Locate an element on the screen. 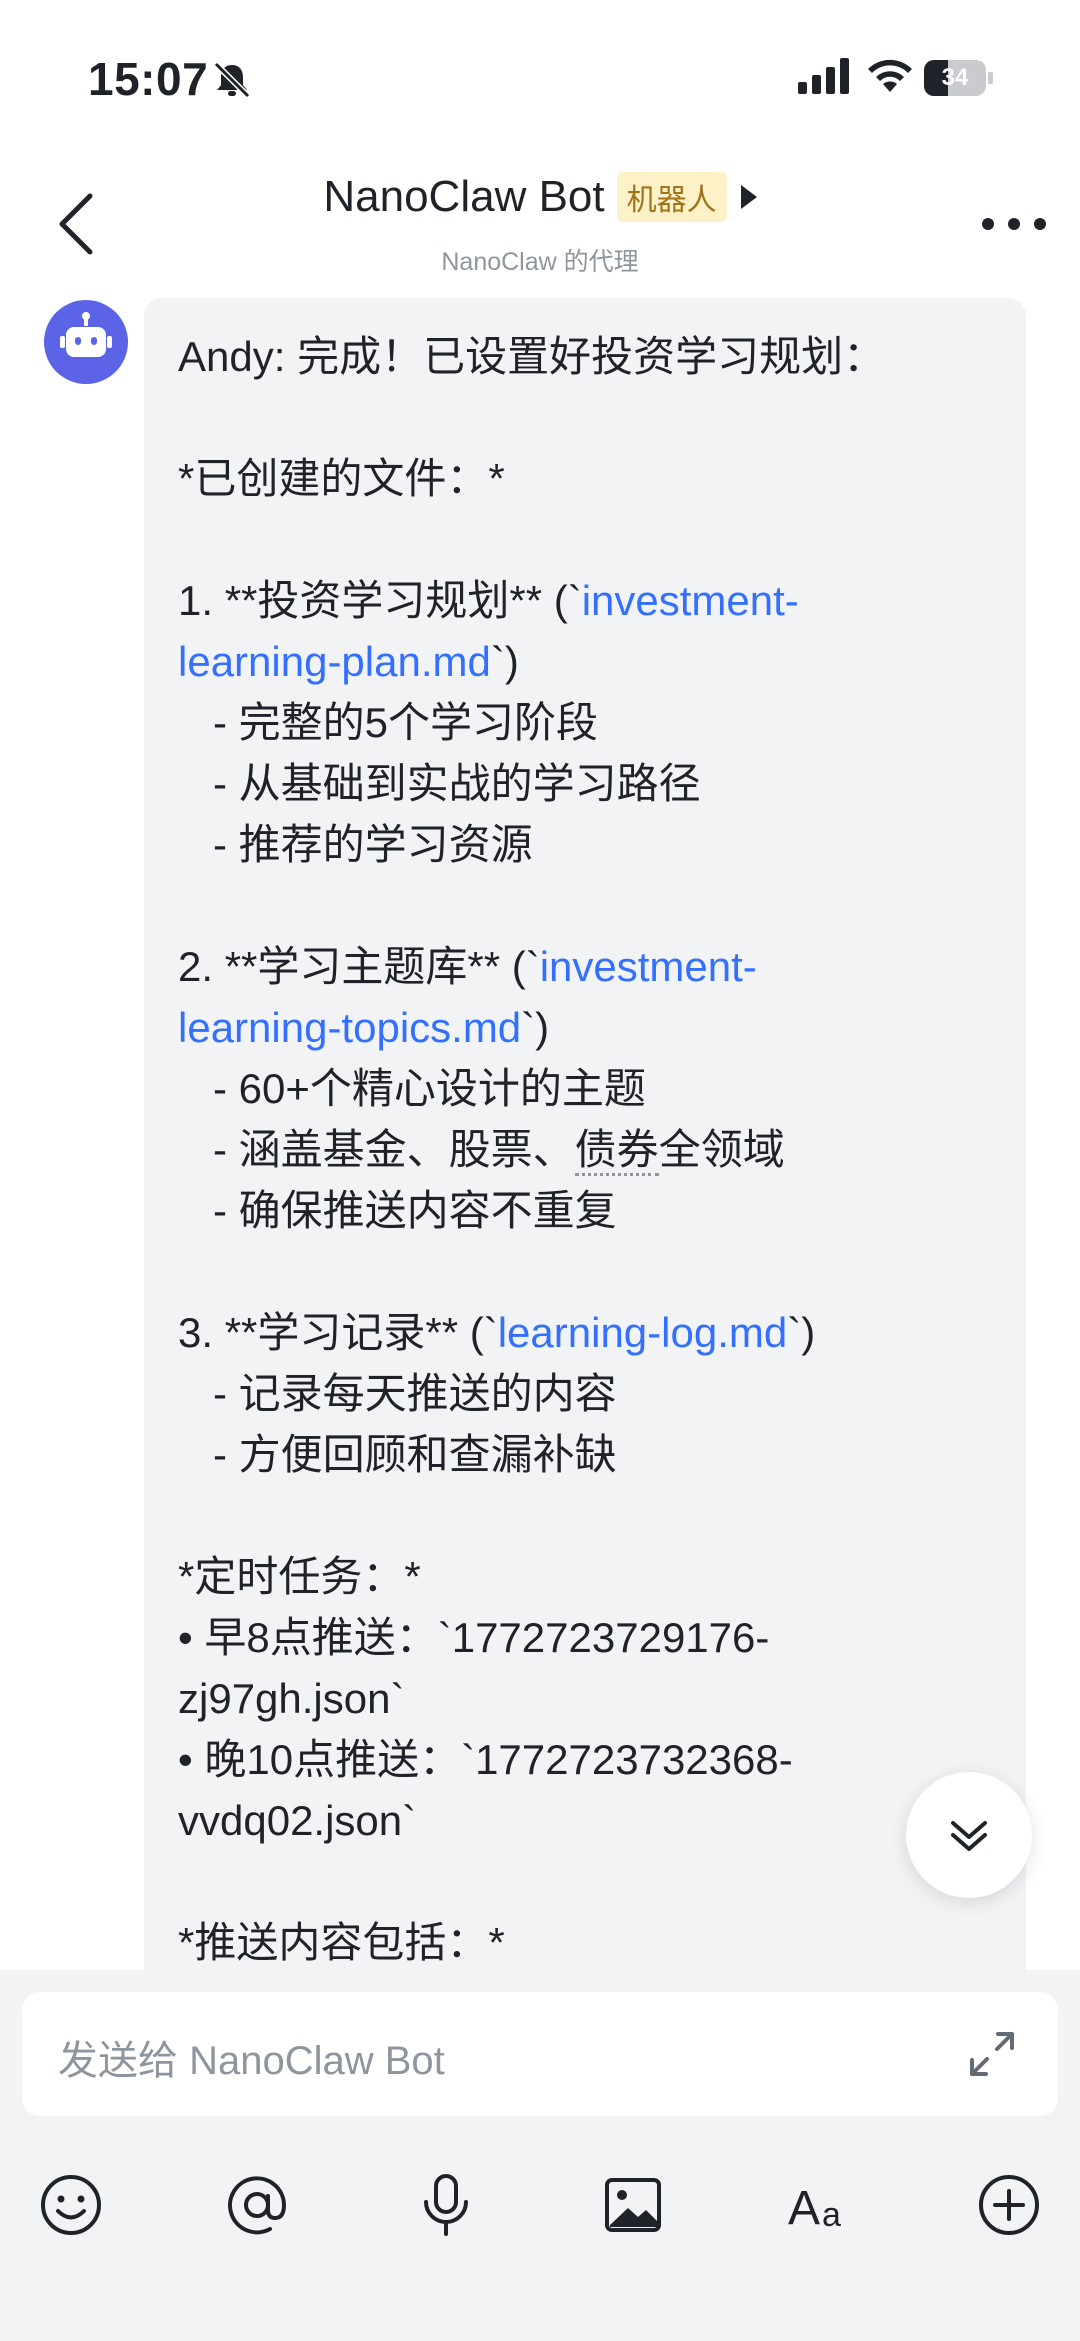 Image resolution: width=1080 pixels, height=2341 pixels. msg-line: vvdq02.json` is located at coordinates (297, 1820).